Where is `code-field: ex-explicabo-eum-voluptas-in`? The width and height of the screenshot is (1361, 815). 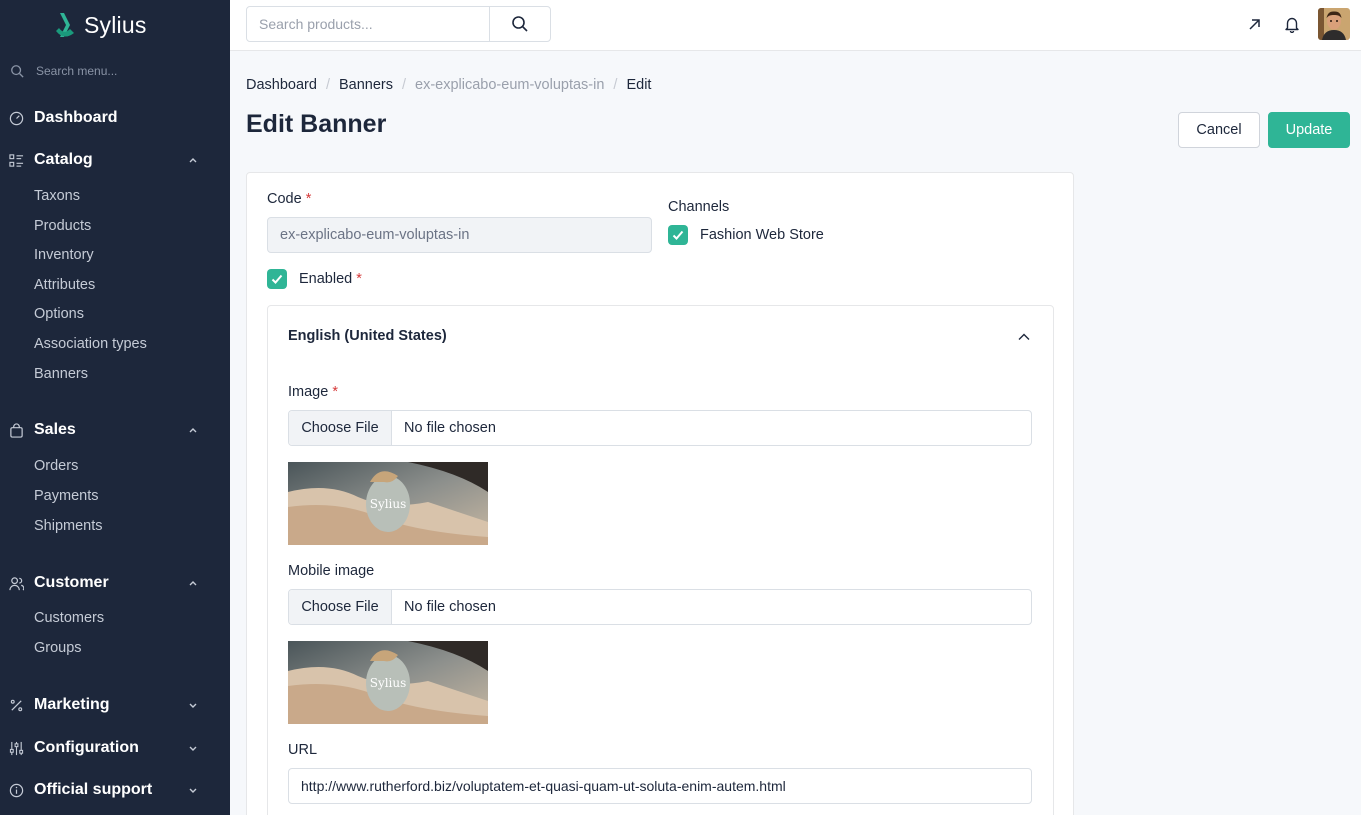
code-field: ex-explicabo-eum-voluptas-in is located at coordinates (459, 235).